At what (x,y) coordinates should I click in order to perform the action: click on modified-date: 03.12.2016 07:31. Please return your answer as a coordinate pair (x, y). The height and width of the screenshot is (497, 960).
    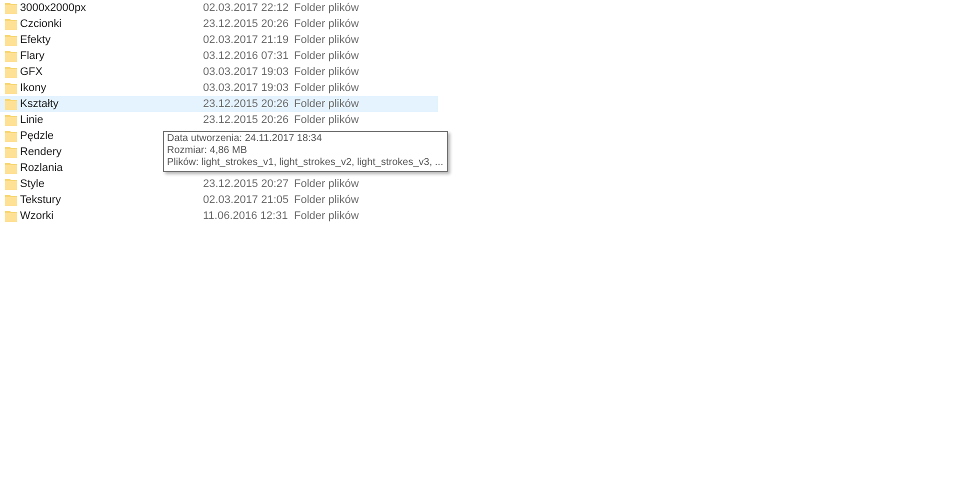
    Looking at the image, I should click on (246, 56).